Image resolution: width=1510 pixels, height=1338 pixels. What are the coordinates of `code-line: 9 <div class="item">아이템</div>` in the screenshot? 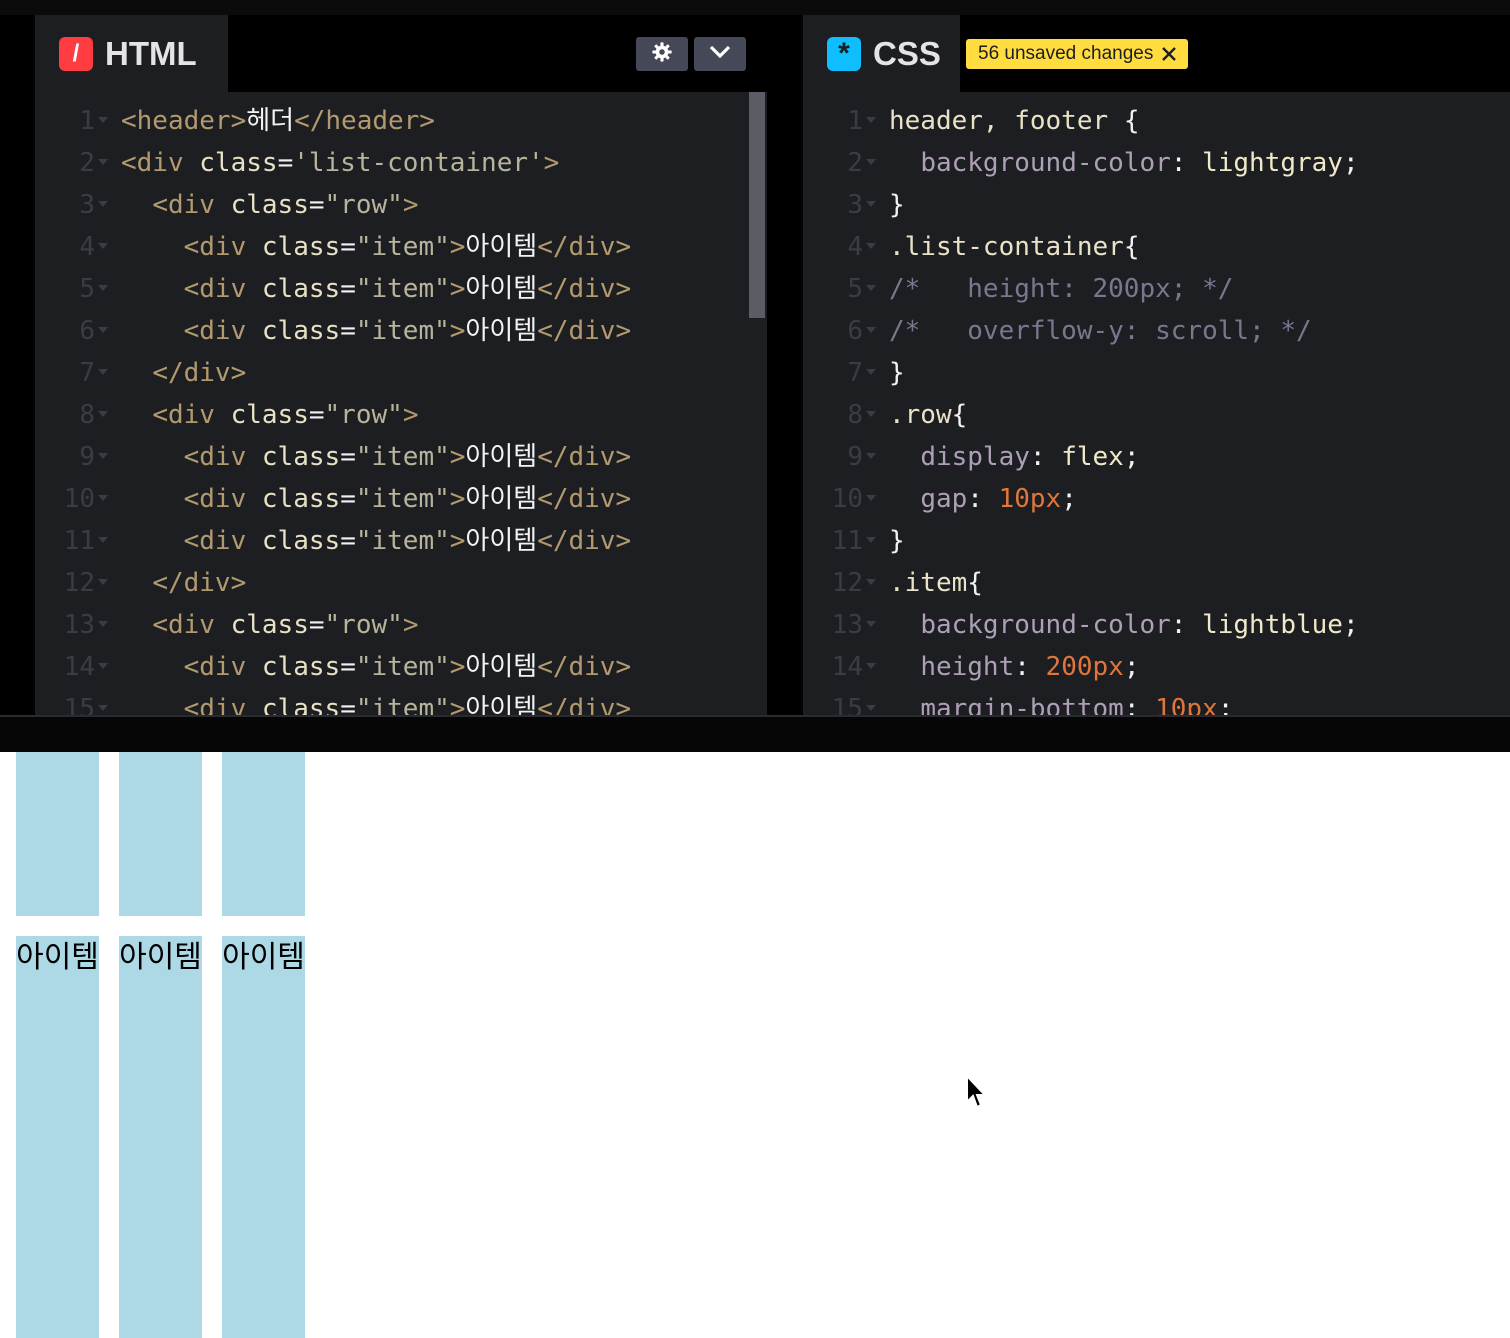 It's located at (401, 457).